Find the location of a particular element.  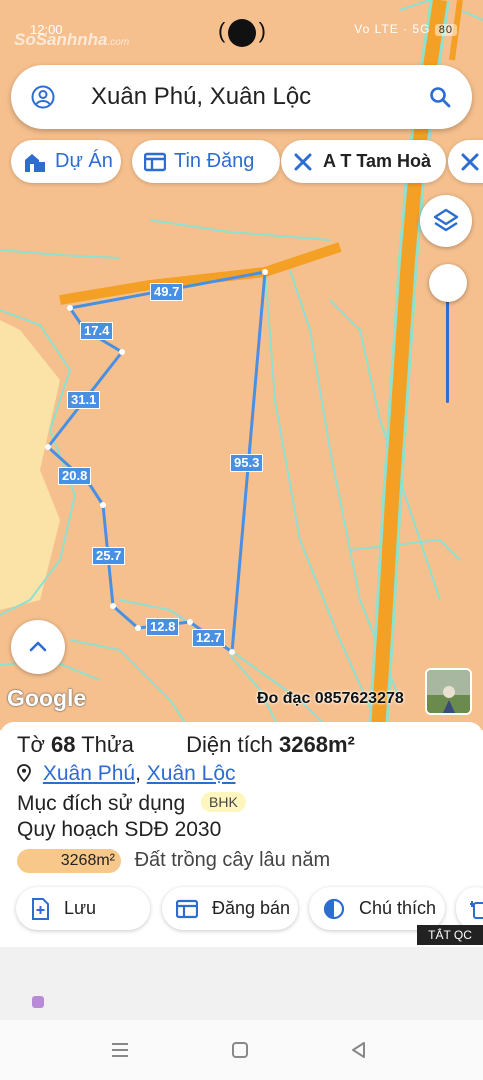

street-view-thumbnail is located at coordinates (448, 691).